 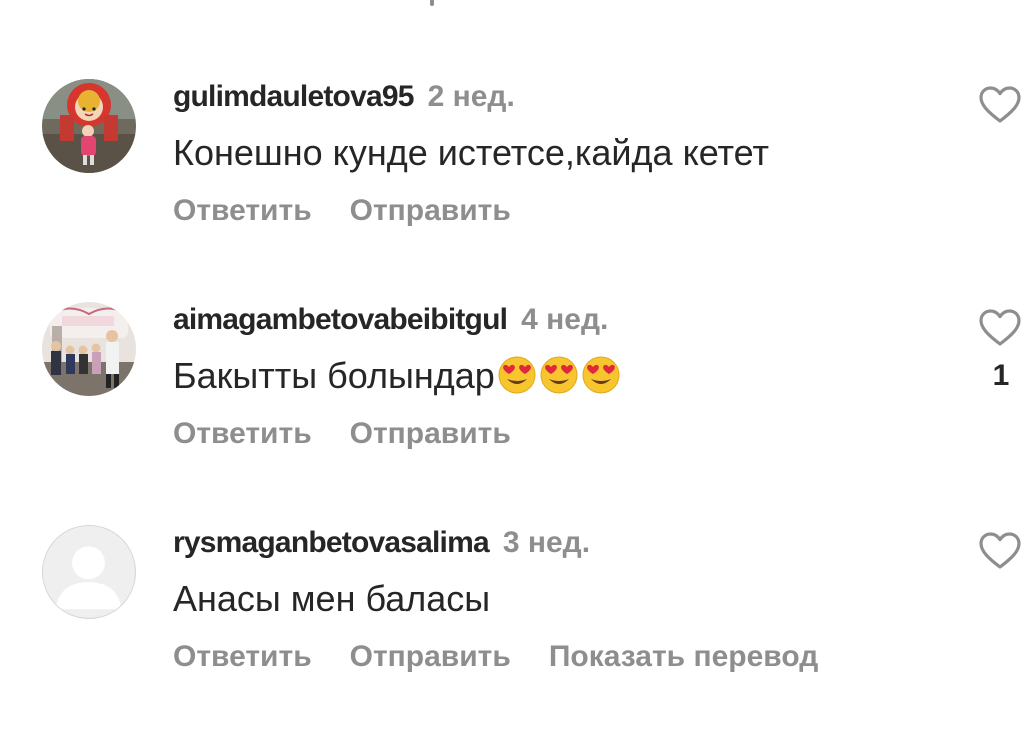 What do you see at coordinates (340, 319) in the screenshot?
I see `username: aimagambetovabeibitgul` at bounding box center [340, 319].